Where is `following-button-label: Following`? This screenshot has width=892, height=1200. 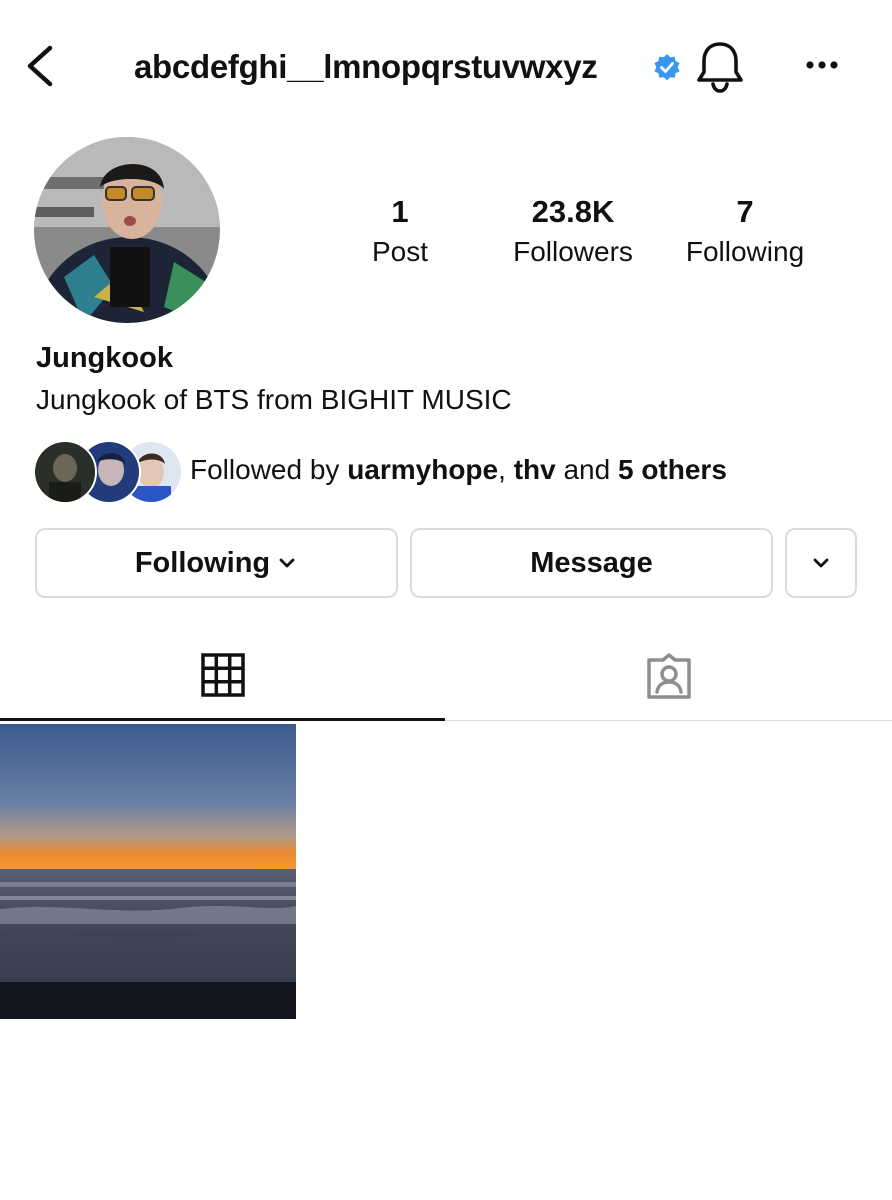 following-button-label: Following is located at coordinates (202, 562).